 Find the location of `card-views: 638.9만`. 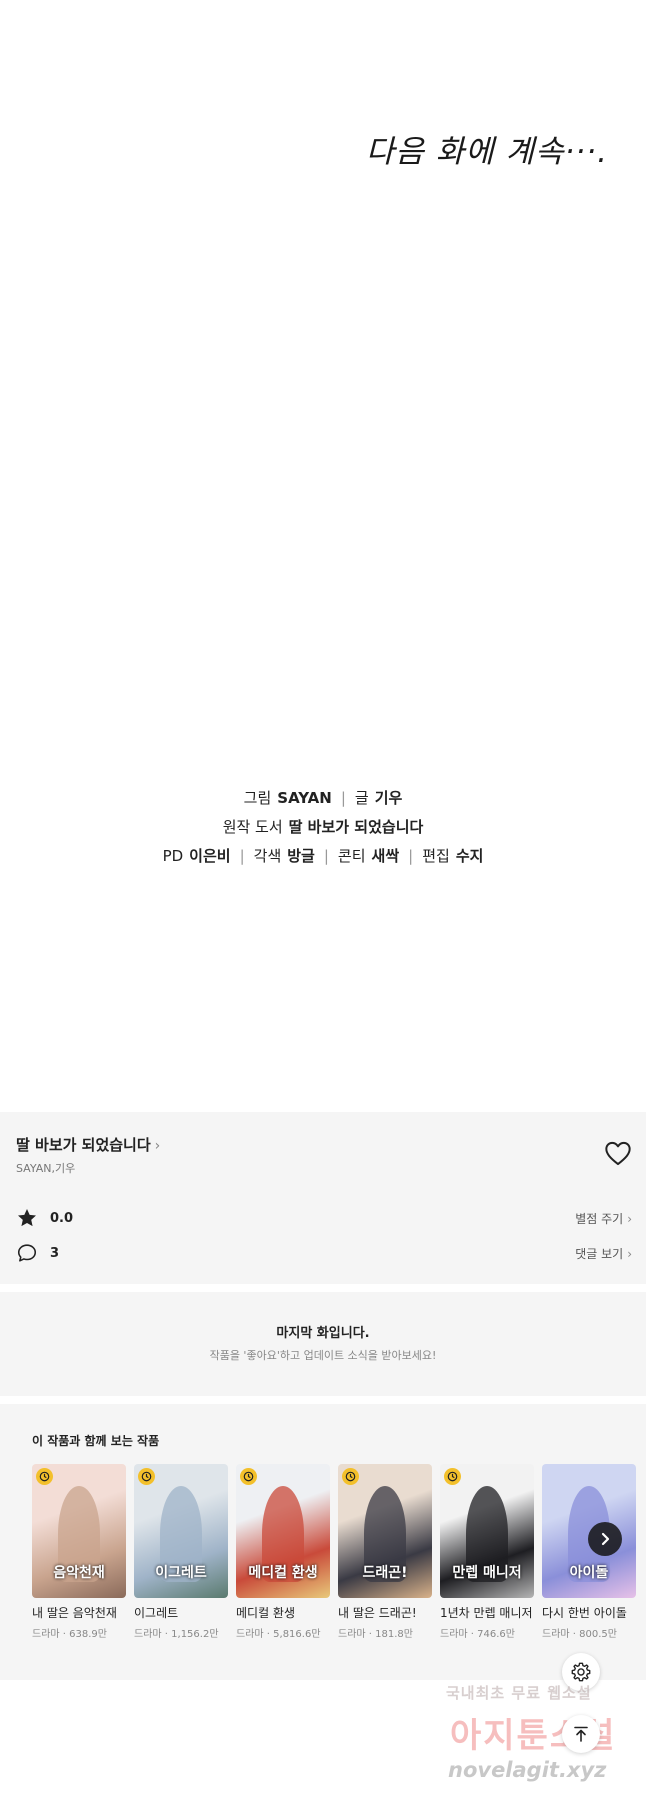

card-views: 638.9만 is located at coordinates (88, 1634).